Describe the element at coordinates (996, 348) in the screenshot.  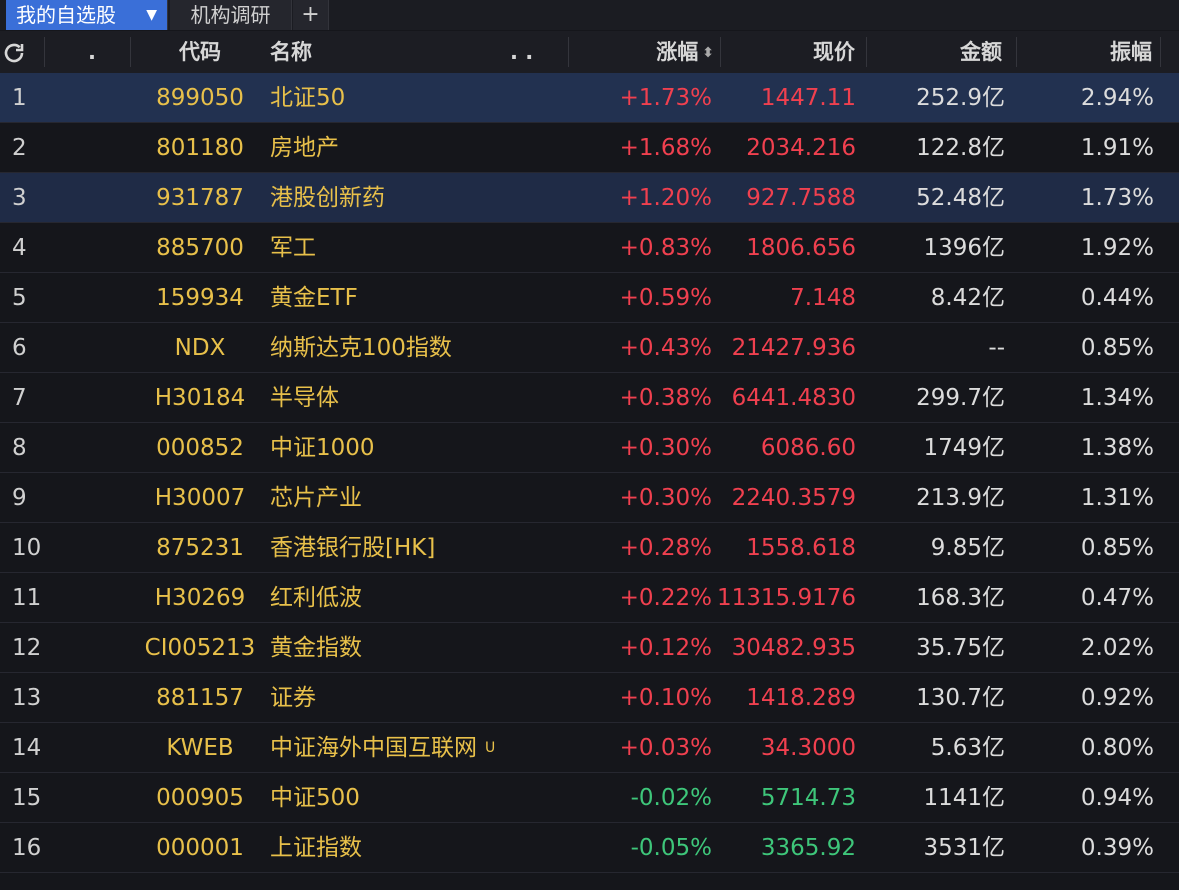
I see `row-amount: --` at that location.